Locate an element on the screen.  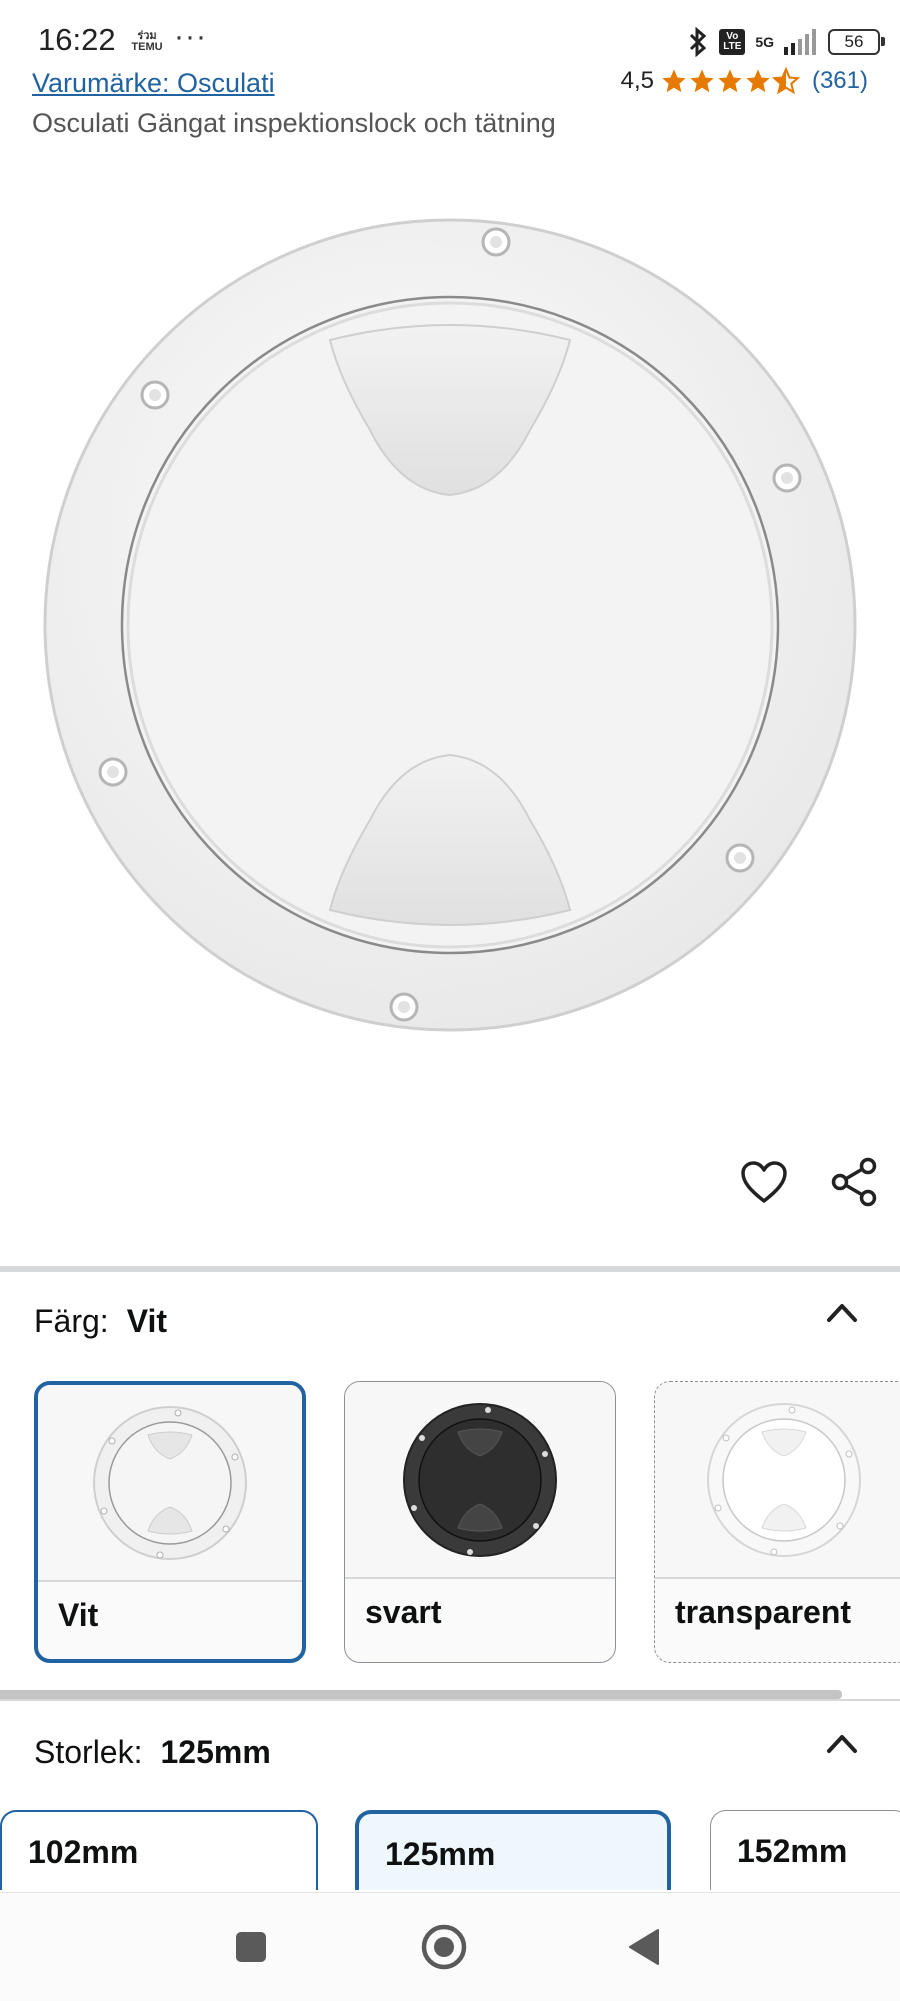
share-icon is located at coordinates (854, 1182).